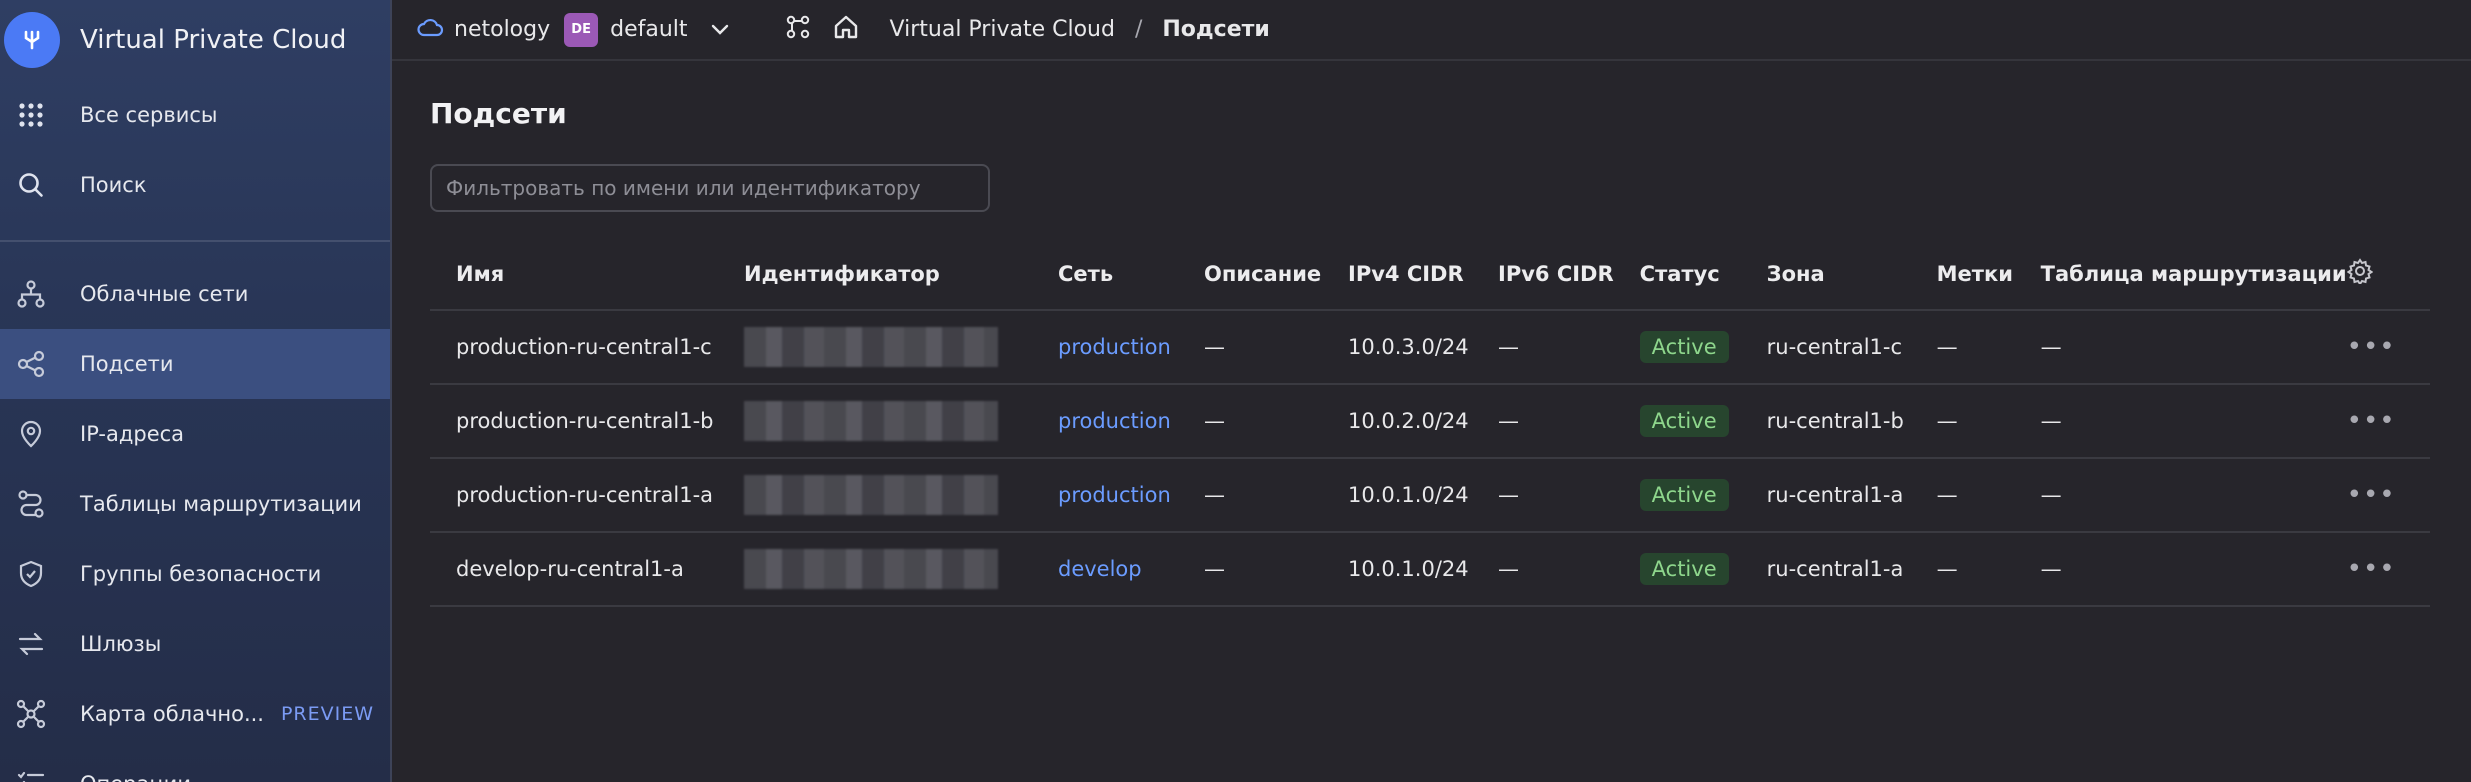 The width and height of the screenshot is (2471, 782). What do you see at coordinates (213, 40) in the screenshot?
I see `service-title: Virtual Private Cloud` at bounding box center [213, 40].